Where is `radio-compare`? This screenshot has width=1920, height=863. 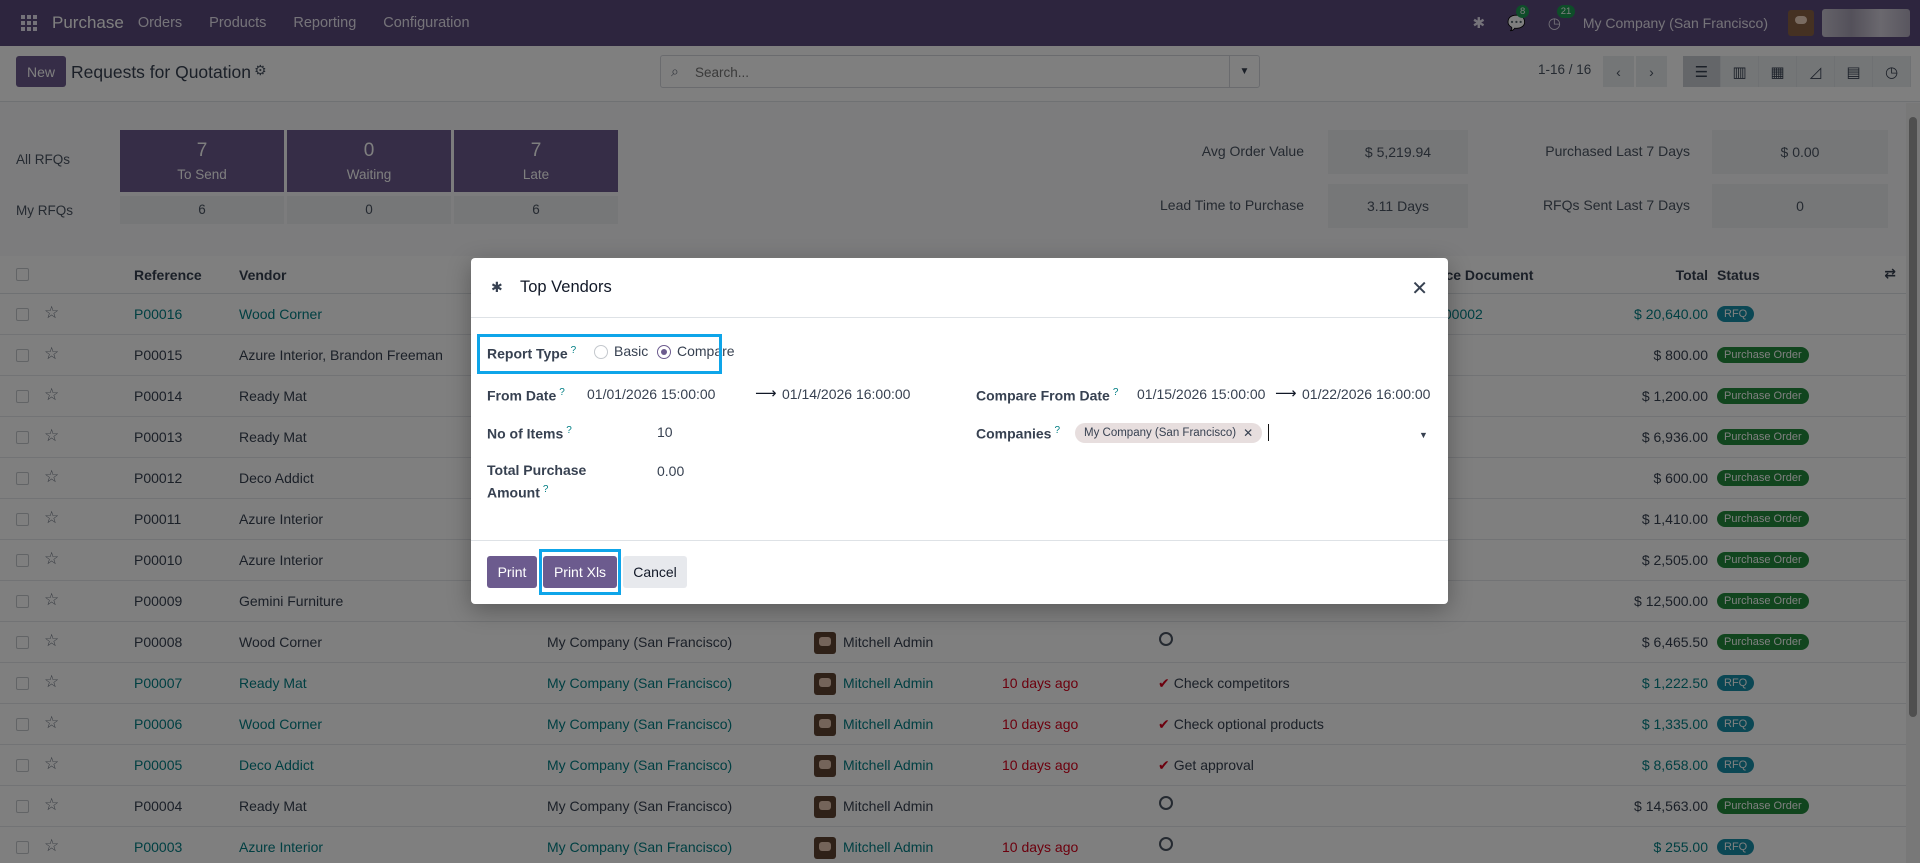 radio-compare is located at coordinates (664, 352).